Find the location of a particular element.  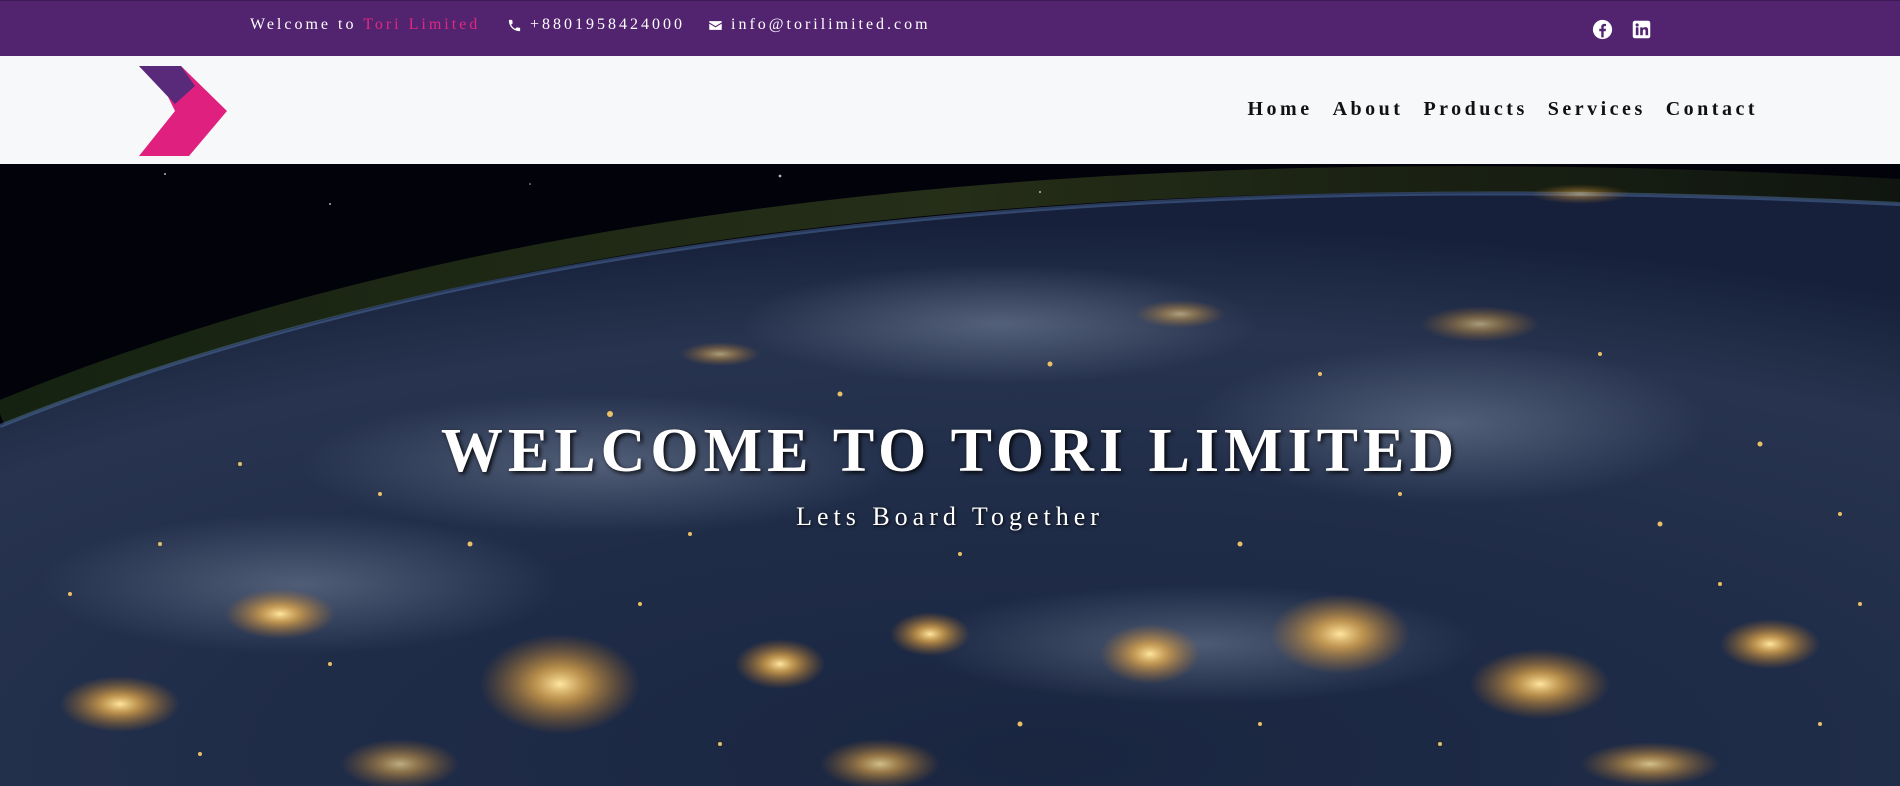

welcome-message: Welcome to Tori Limited is located at coordinates (365, 25).